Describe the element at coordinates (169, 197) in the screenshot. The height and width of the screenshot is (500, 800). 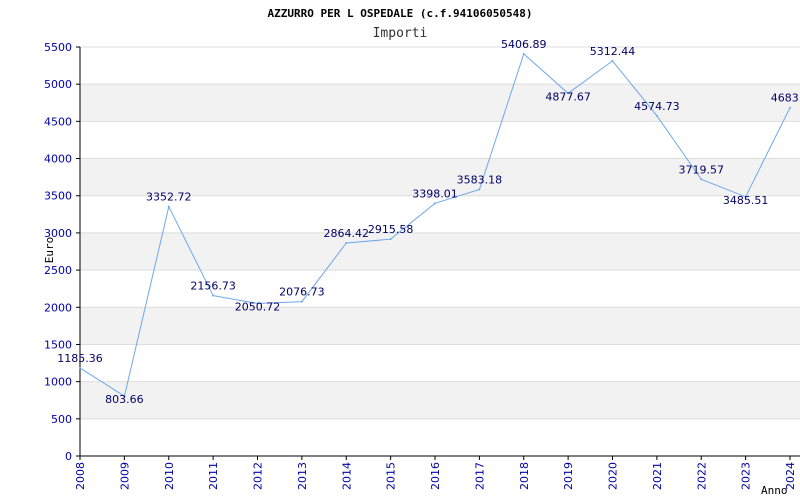
I see `data-label: 3352.72` at that location.